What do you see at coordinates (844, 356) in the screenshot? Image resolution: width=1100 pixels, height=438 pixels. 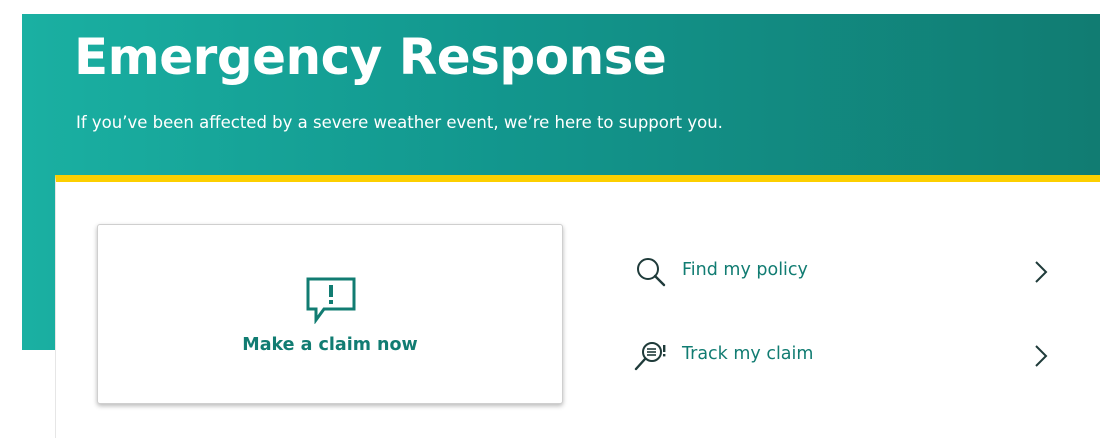 I see `track-my-claim-link: Track my claim` at bounding box center [844, 356].